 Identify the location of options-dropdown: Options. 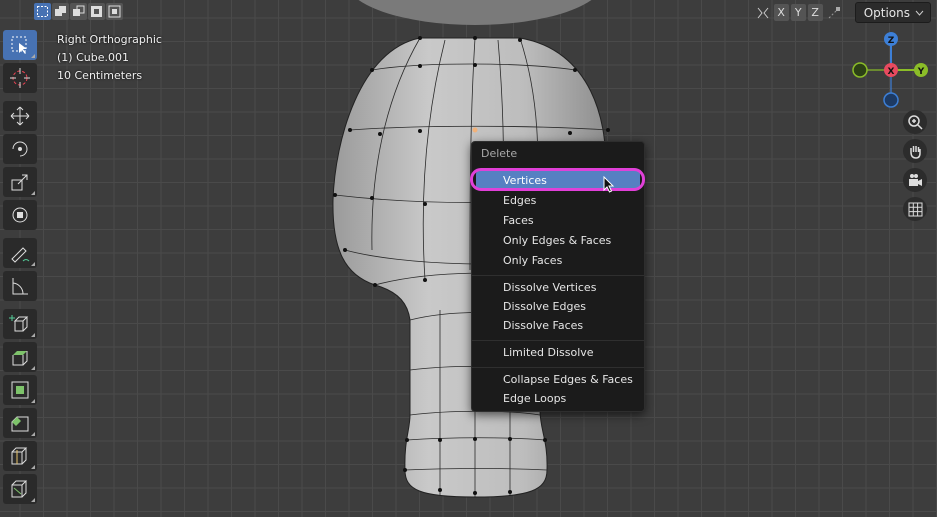
(892, 12).